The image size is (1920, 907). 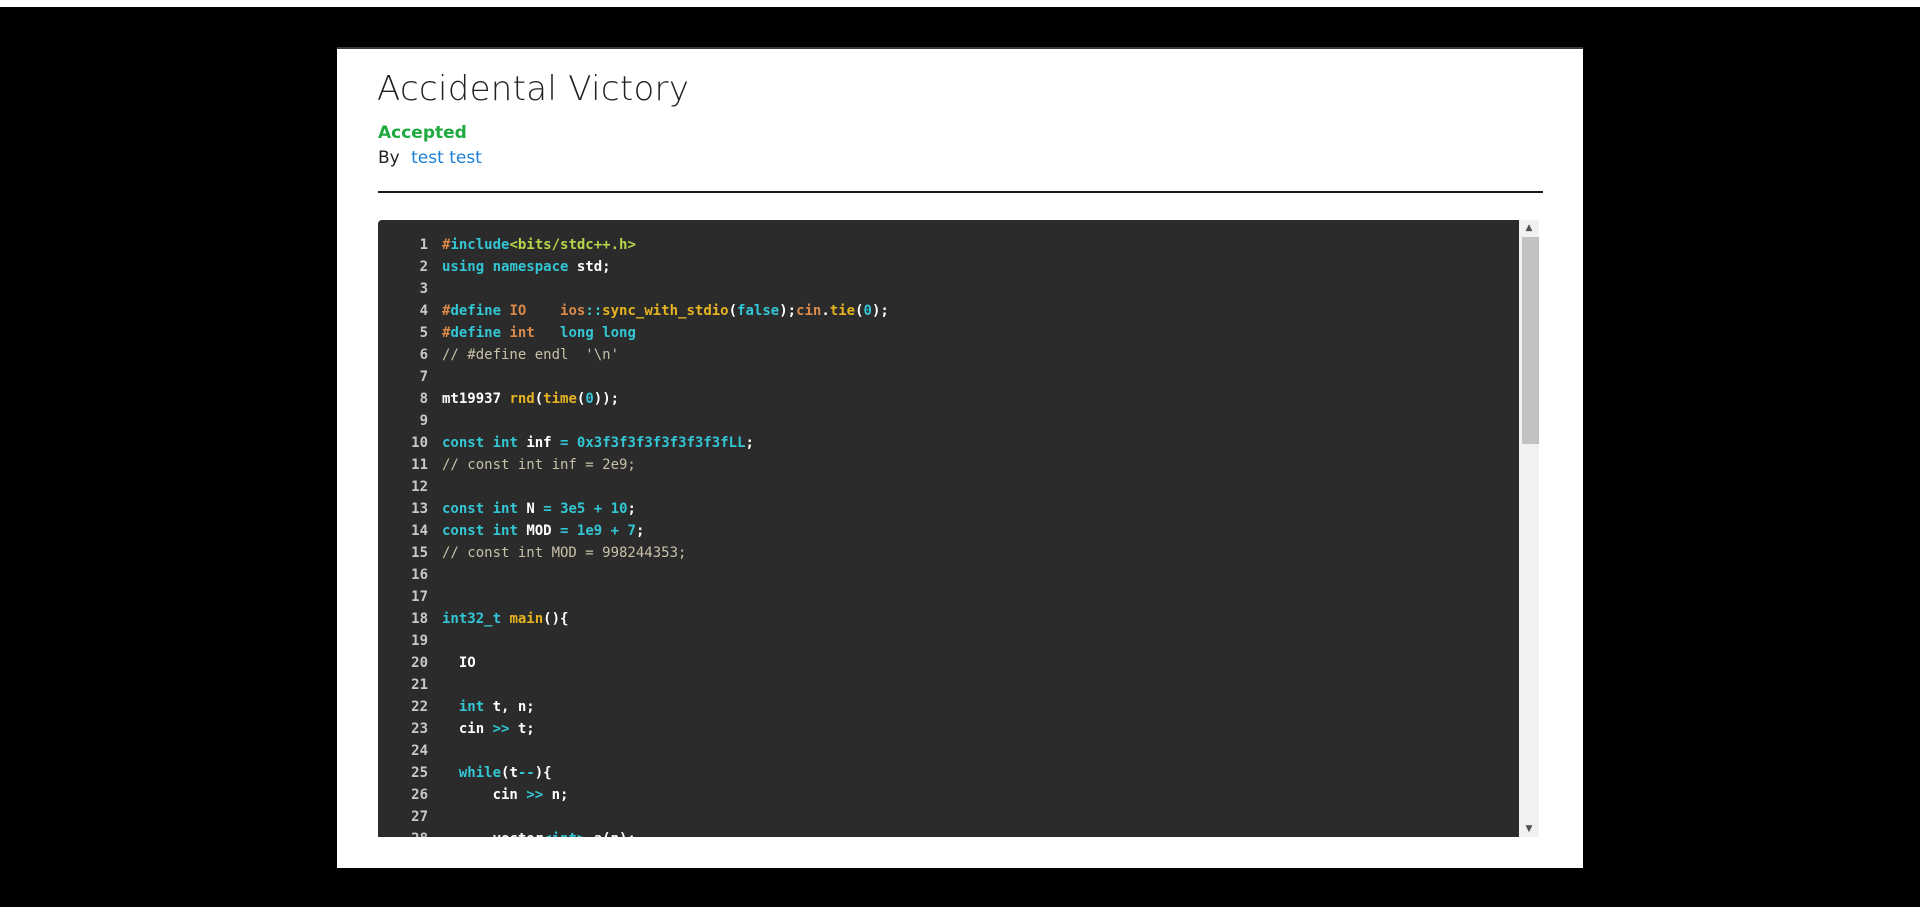 I want to click on code-text: int t, n;, so click(x=488, y=707).